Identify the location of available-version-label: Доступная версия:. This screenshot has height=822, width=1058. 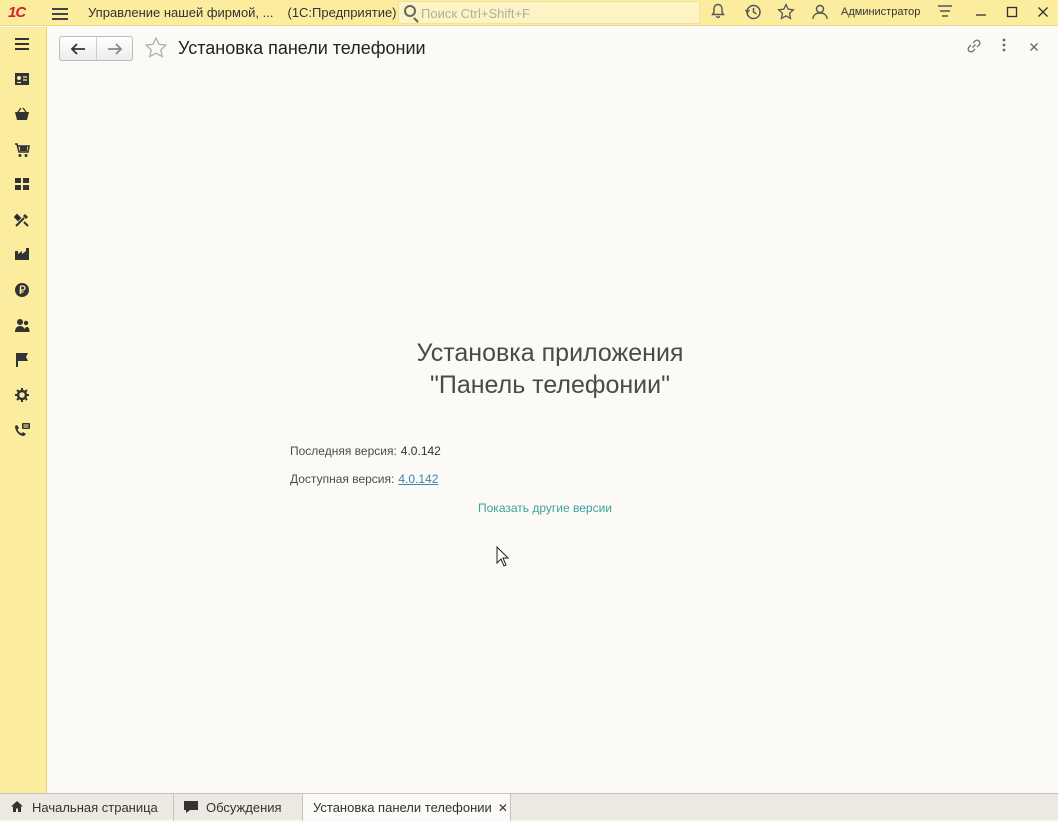
(342, 479).